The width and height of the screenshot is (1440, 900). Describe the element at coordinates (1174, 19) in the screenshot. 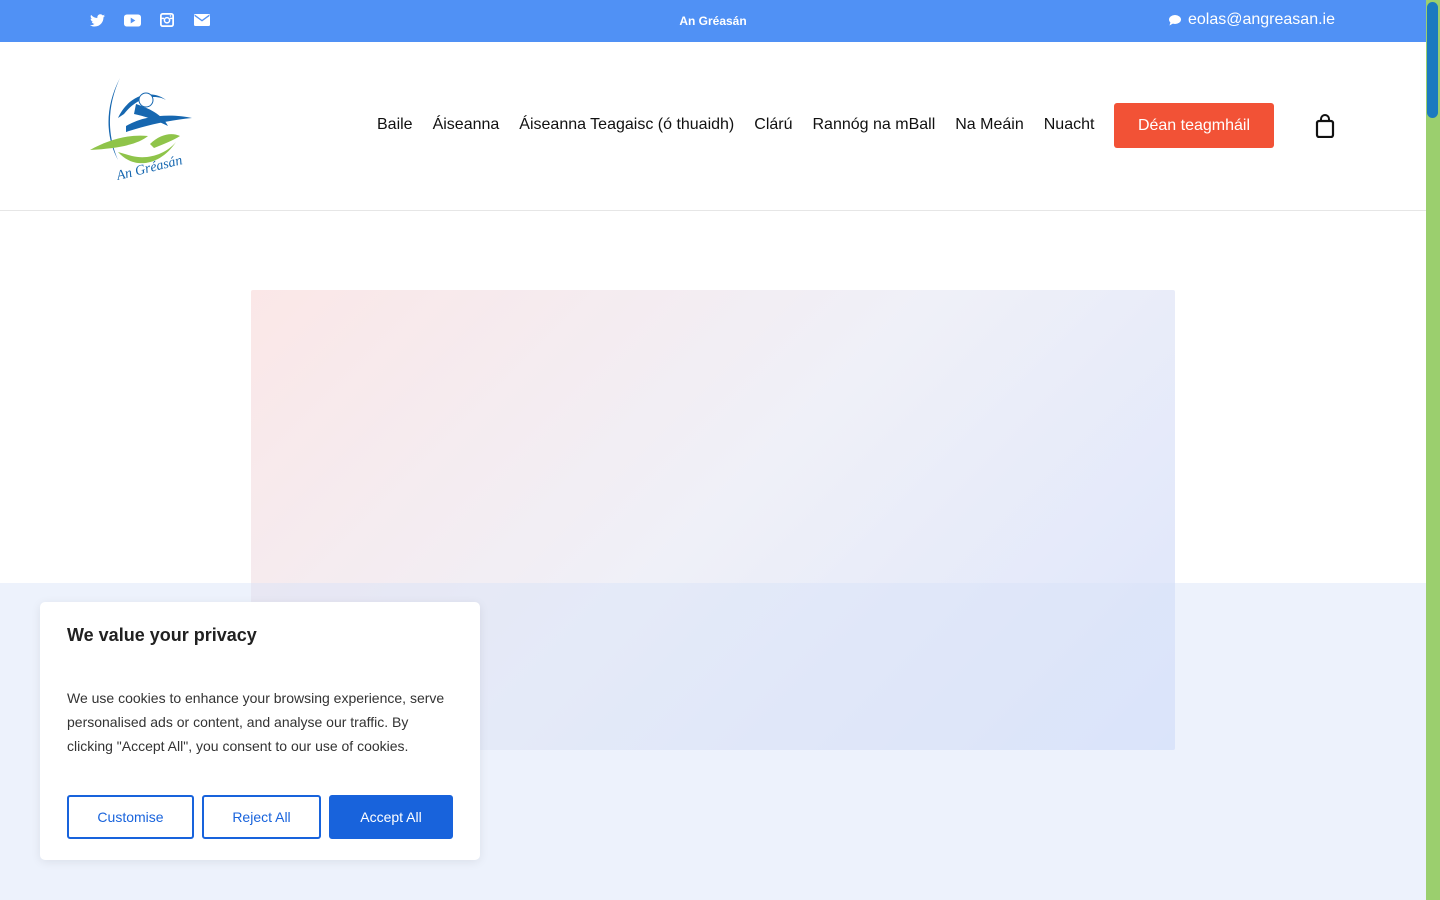

I see `chat-bubble-icon` at that location.